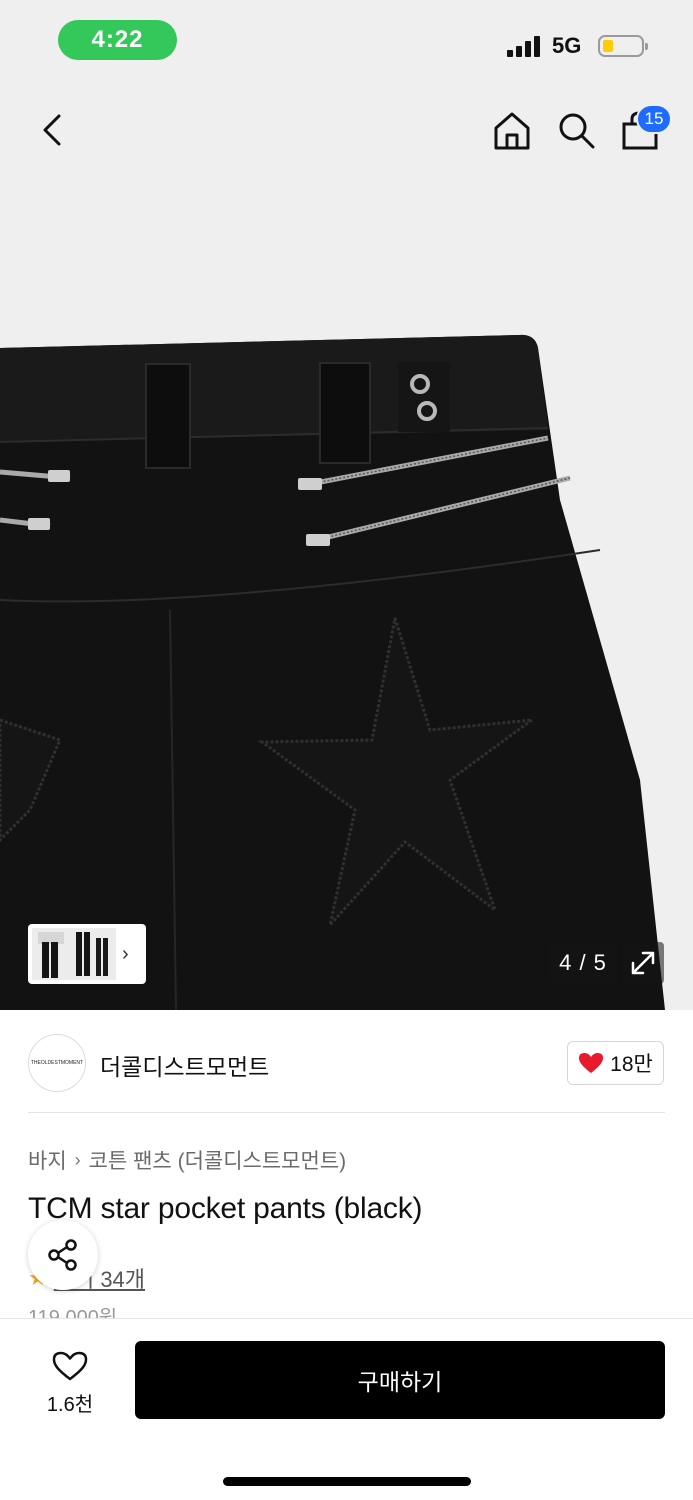 The image size is (693, 1500). What do you see at coordinates (608, 46) in the screenshot?
I see `battery-fill` at bounding box center [608, 46].